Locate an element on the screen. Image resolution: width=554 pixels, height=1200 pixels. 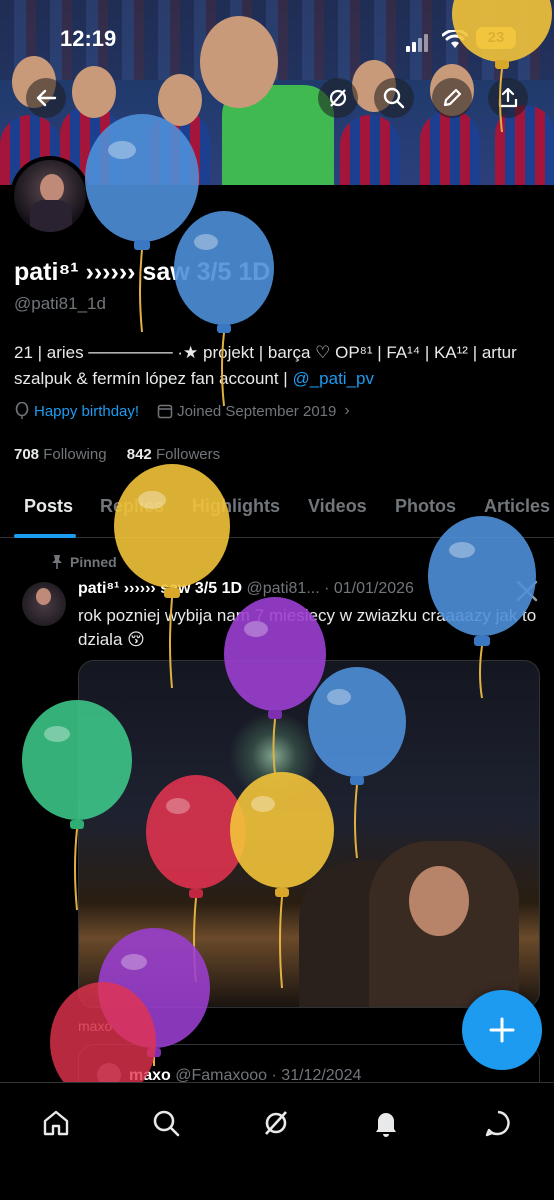
followers-label: Followers is located at coordinates (188, 454).